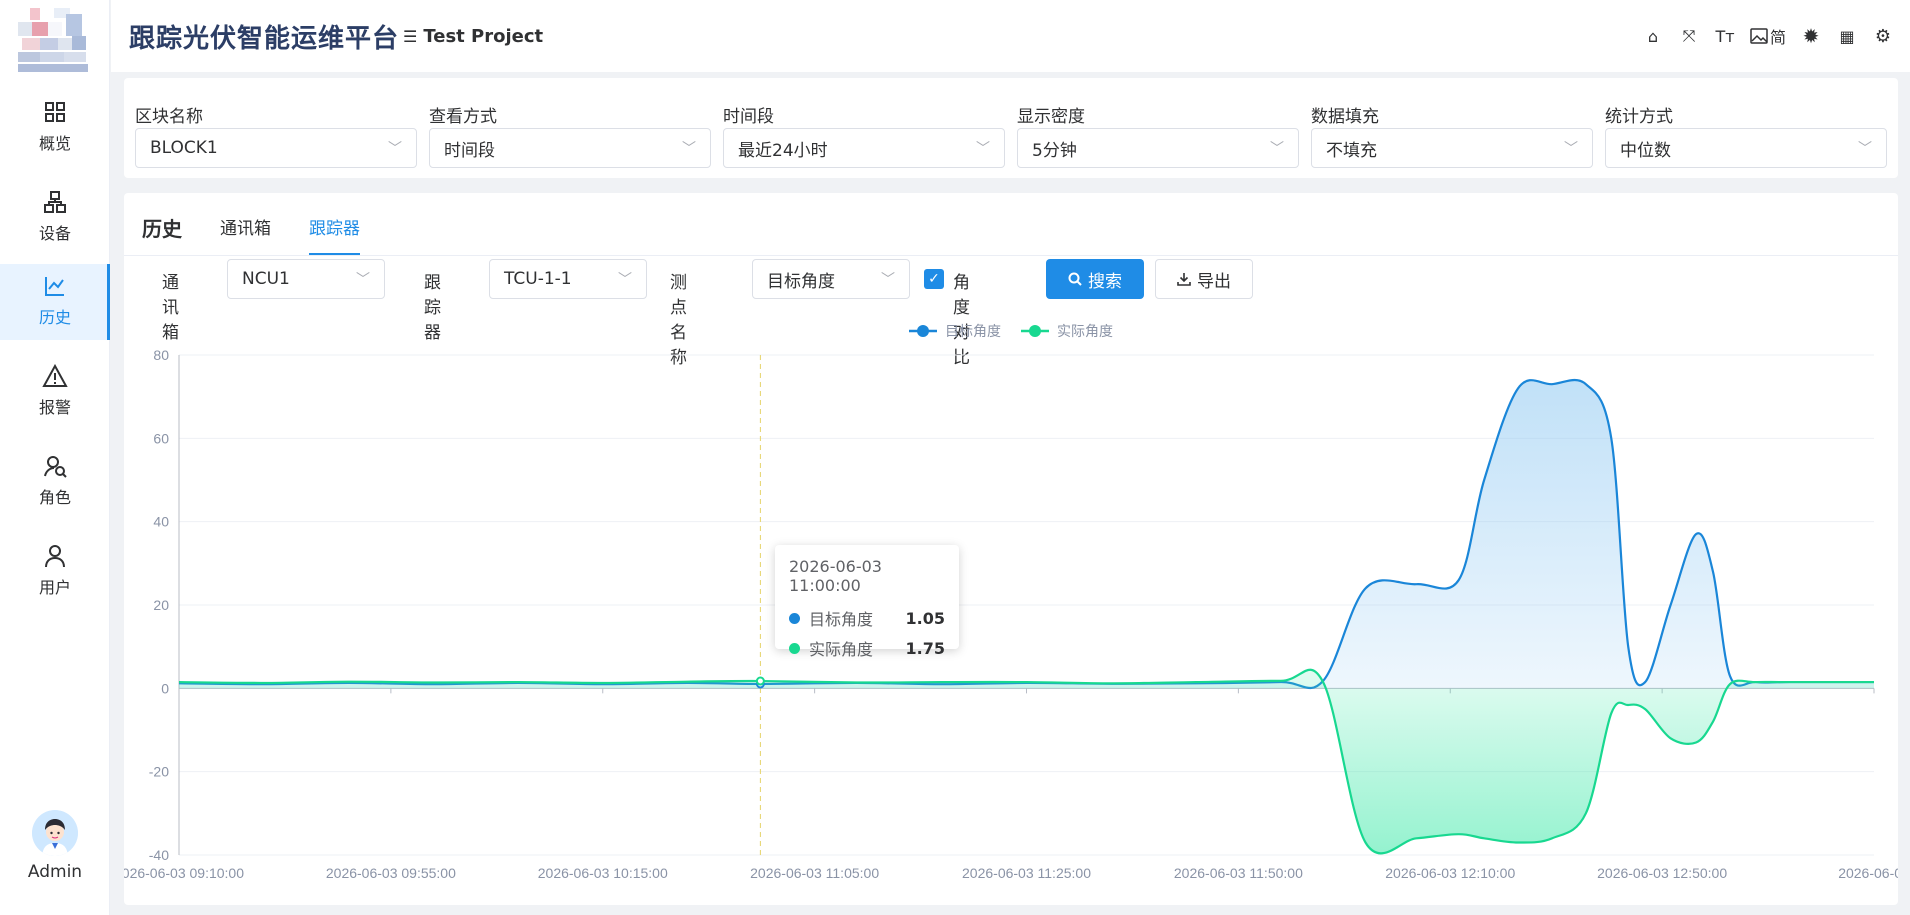 The image size is (1910, 915). Describe the element at coordinates (538, 279) in the screenshot. I see `select-value: TCU-1-1` at that location.